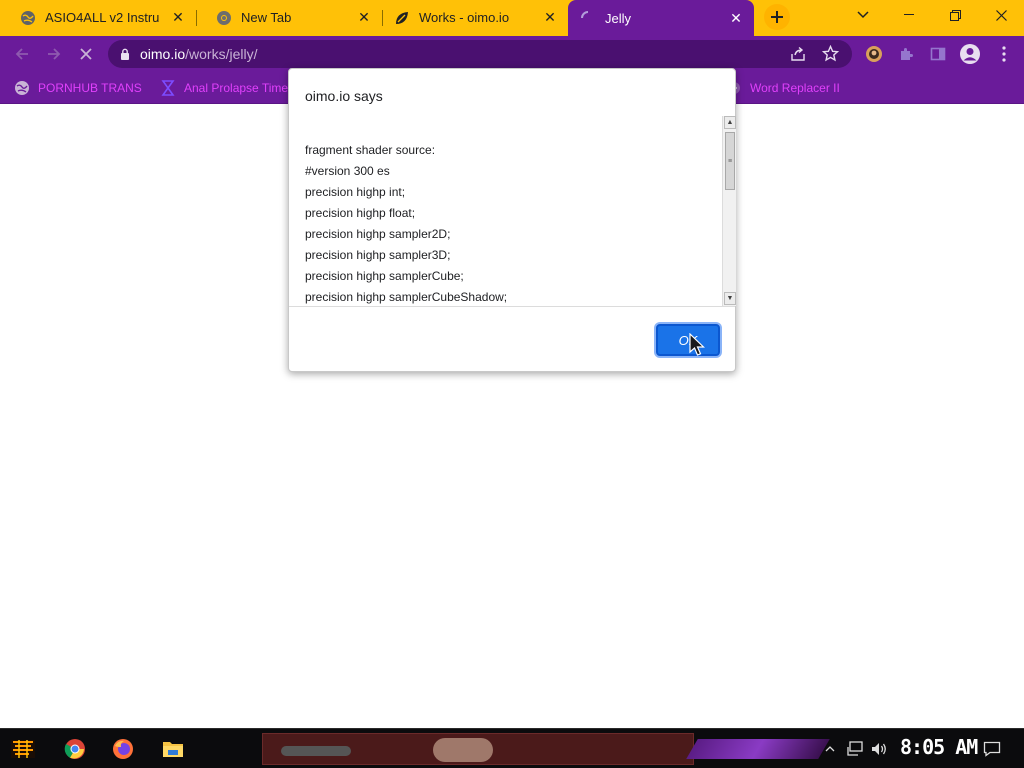 The height and width of the screenshot is (768, 1024). I want to click on notification-center-button, so click(992, 749).